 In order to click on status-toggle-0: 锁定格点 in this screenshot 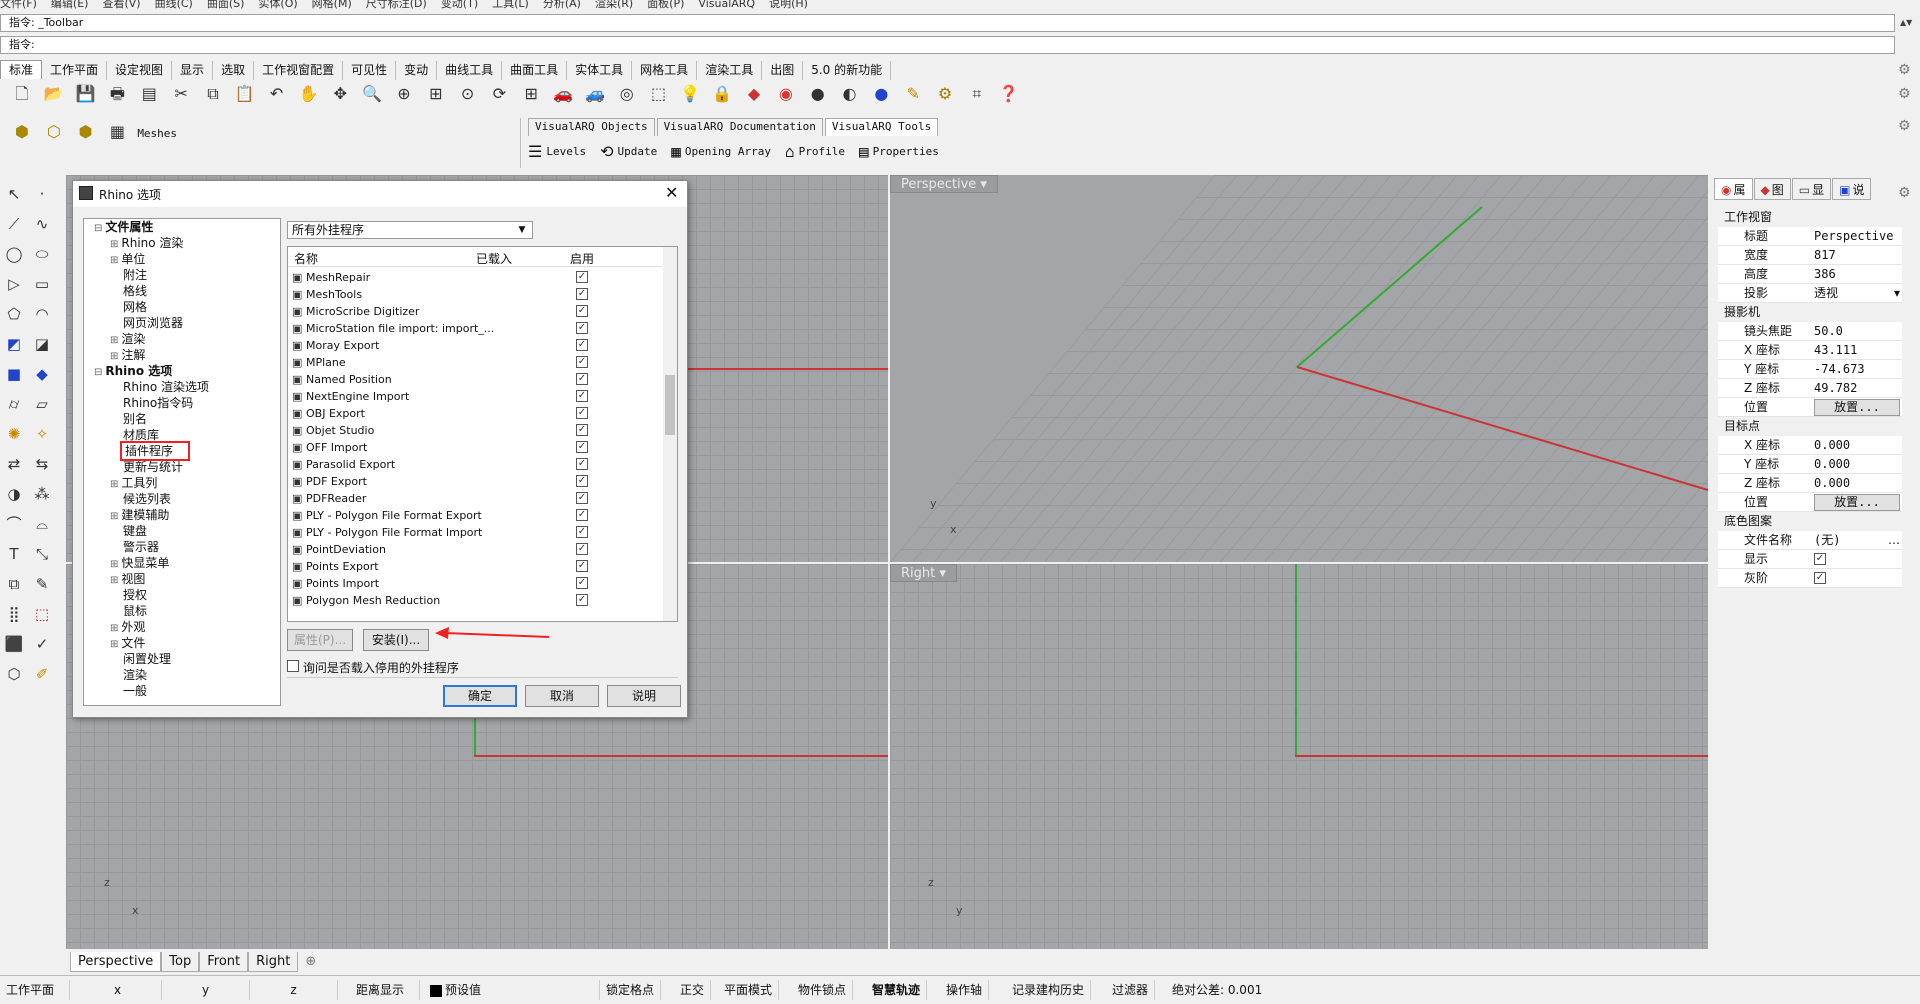, I will do `click(631, 990)`.